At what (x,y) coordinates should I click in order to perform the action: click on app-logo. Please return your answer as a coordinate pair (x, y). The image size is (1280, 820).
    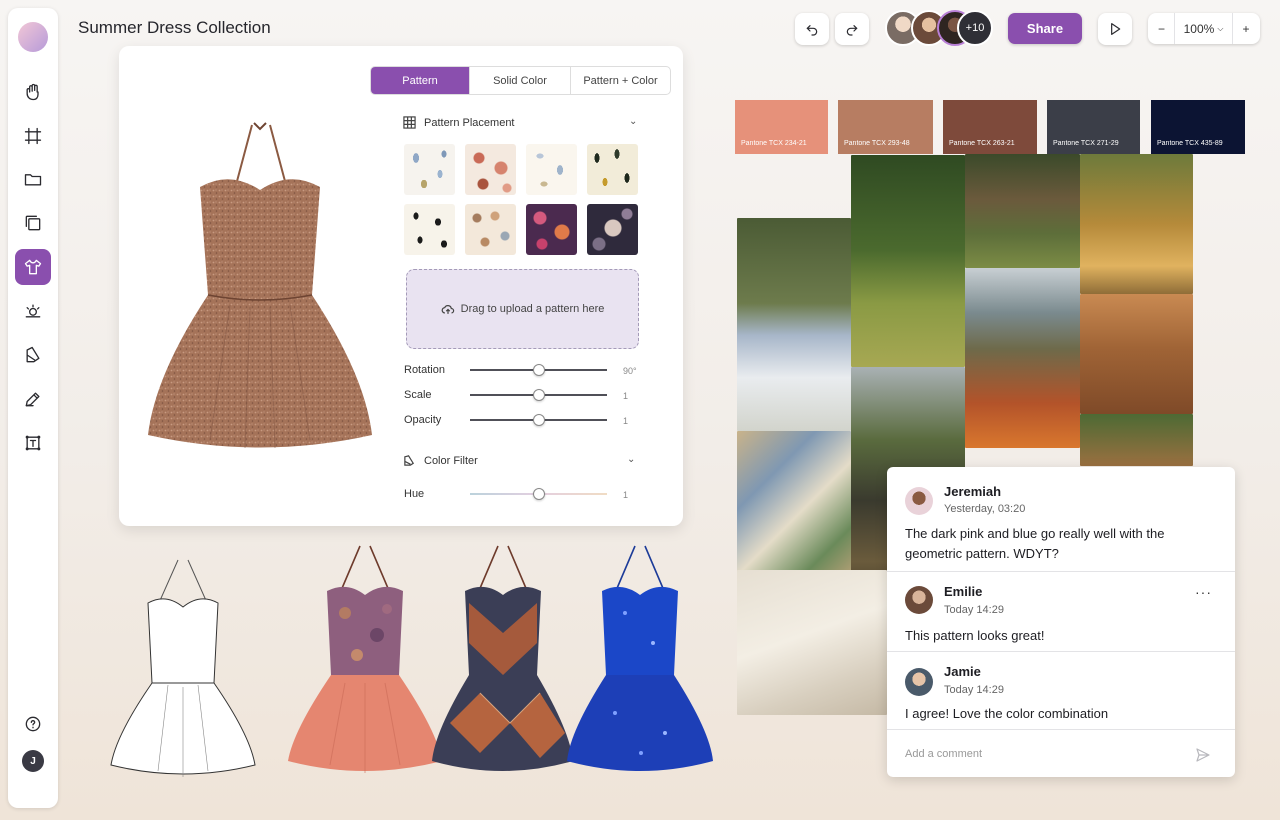
    Looking at the image, I should click on (33, 37).